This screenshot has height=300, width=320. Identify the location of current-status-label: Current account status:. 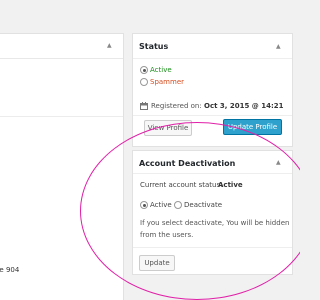
(181, 185).